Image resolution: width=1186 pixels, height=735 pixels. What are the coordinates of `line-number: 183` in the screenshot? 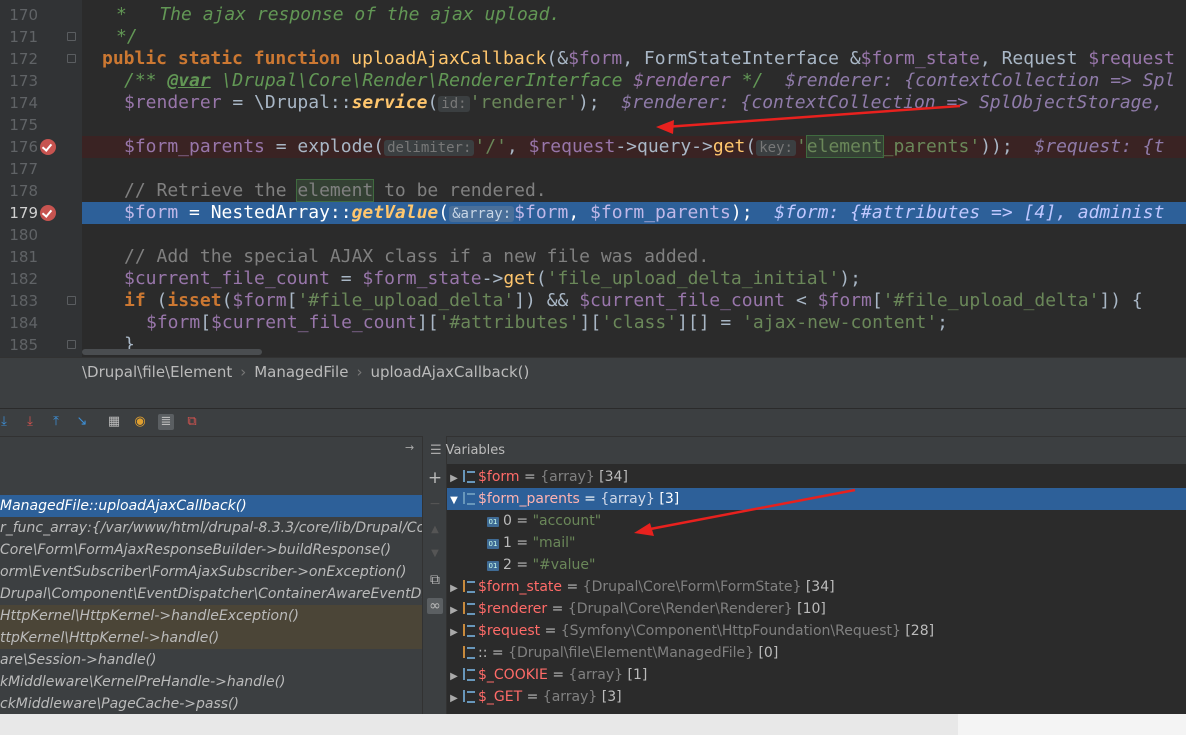 It's located at (23, 301).